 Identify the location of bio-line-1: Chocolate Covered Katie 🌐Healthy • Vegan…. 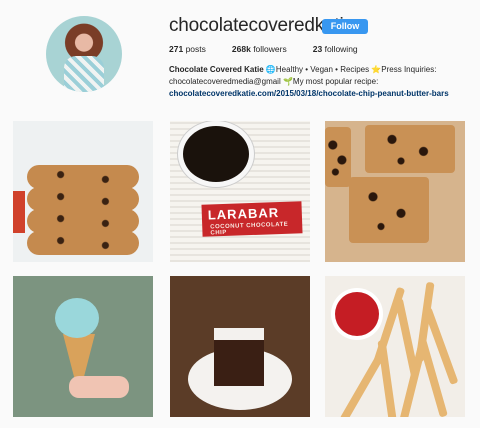
(321, 70).